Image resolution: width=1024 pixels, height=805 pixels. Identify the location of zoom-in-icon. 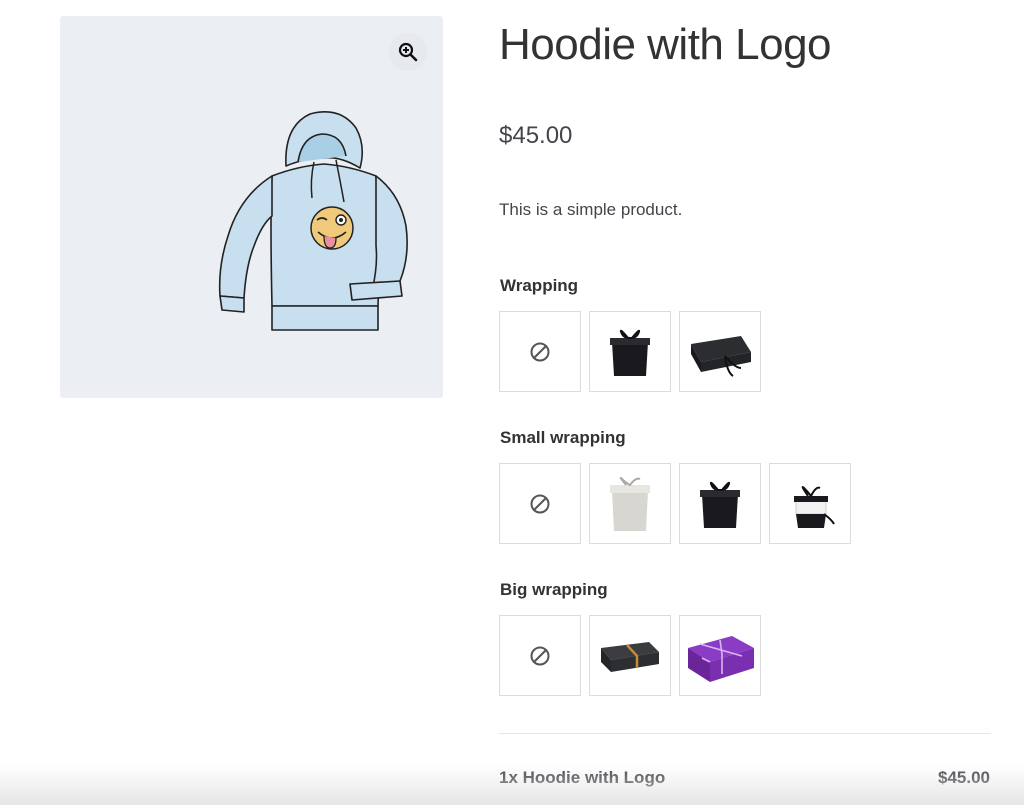
(408, 52).